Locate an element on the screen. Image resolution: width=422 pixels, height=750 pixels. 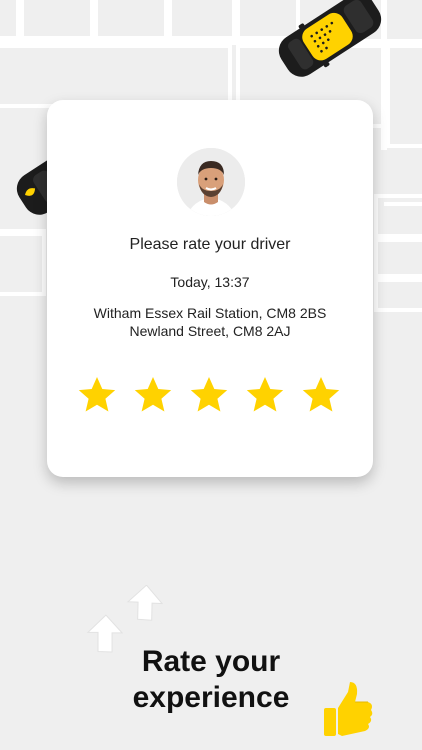
pickup-address: Witham Essex Rail Station, CM8 2BS is located at coordinates (210, 313).